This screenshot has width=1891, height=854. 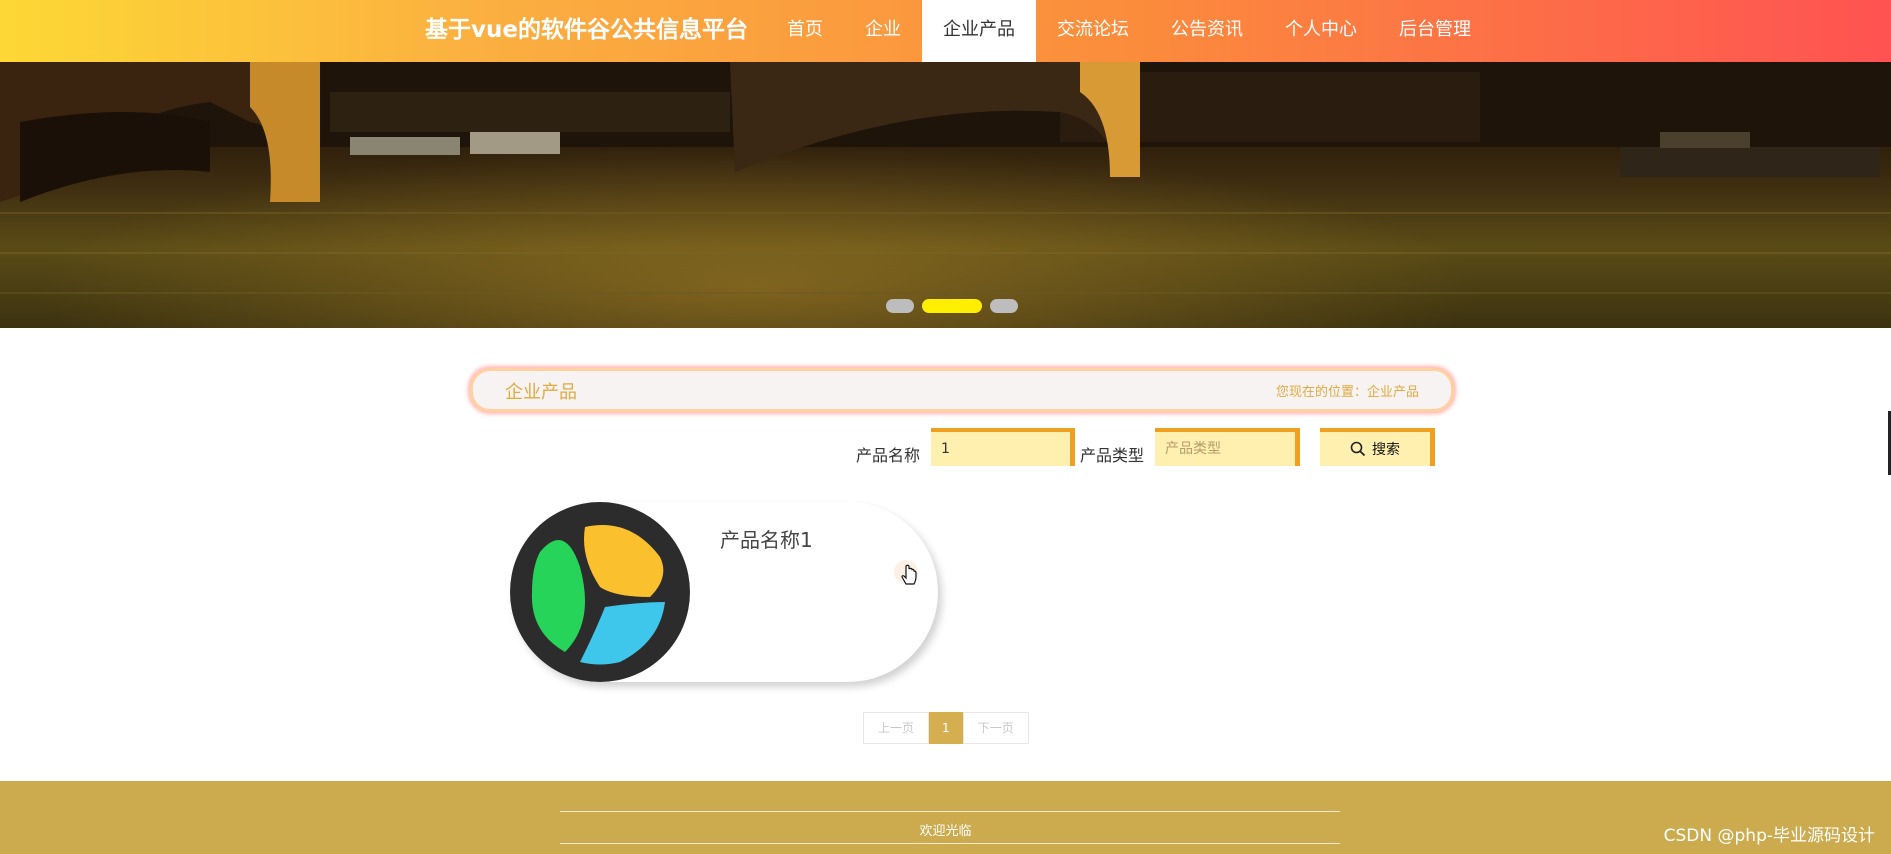 I want to click on carousel-indicators, so click(x=952, y=306).